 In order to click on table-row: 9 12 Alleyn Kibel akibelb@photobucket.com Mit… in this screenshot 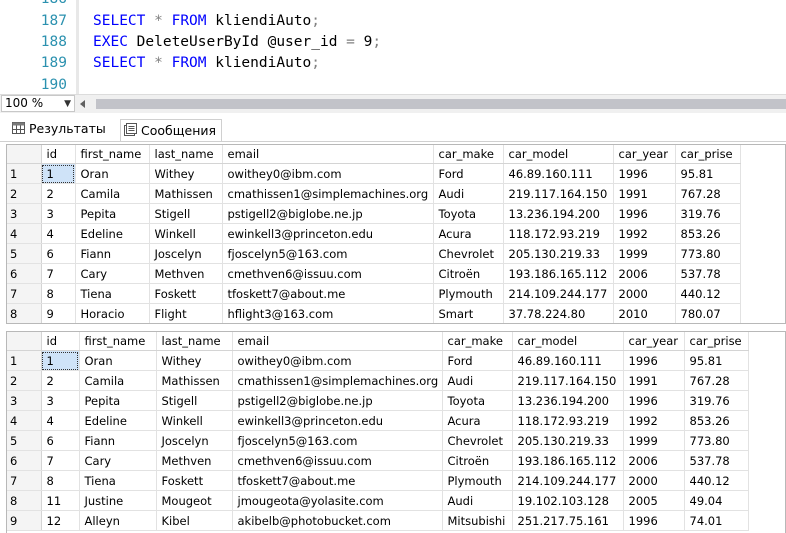, I will do `click(378, 520)`.